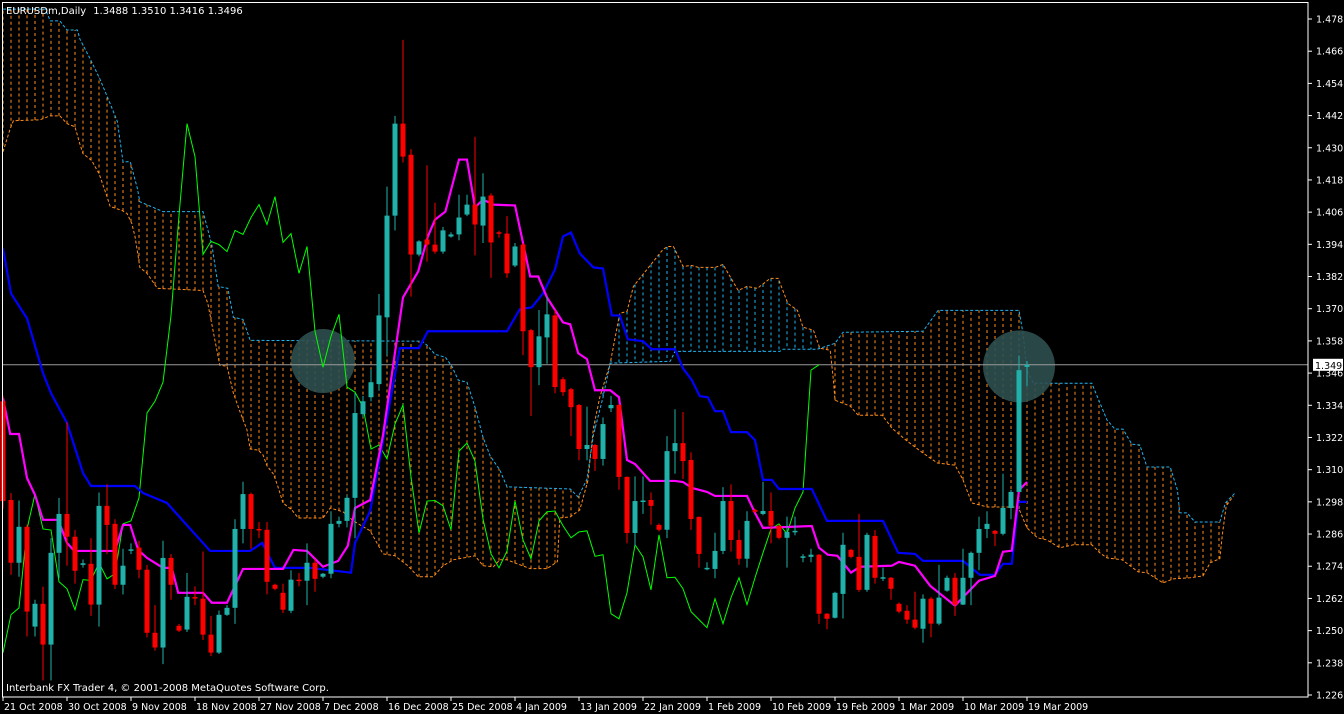 This screenshot has height=714, width=1344. What do you see at coordinates (608, 707) in the screenshot?
I see `x-tick-label: 13 Jan 2009` at bounding box center [608, 707].